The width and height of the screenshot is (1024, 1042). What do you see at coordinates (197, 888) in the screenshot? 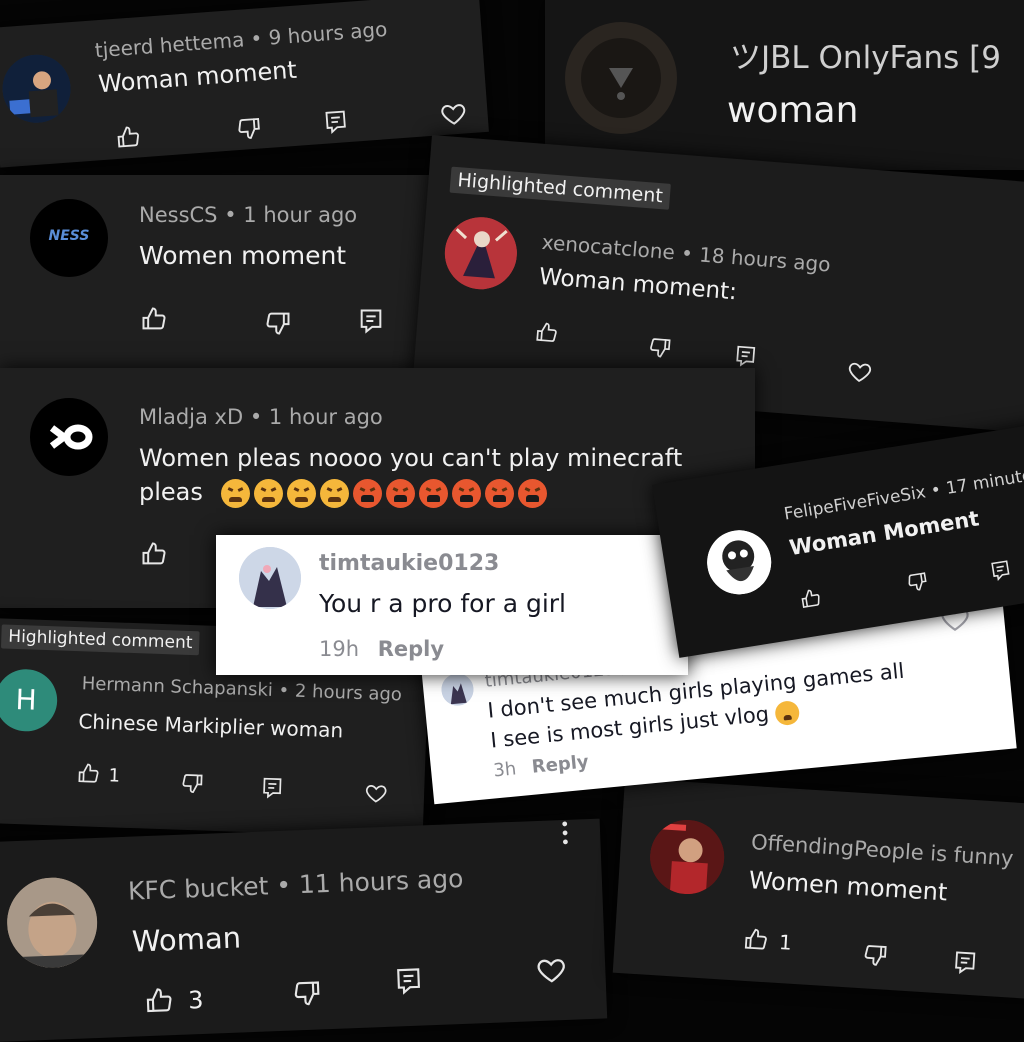
I see `author-name: KFC bucket` at bounding box center [197, 888].